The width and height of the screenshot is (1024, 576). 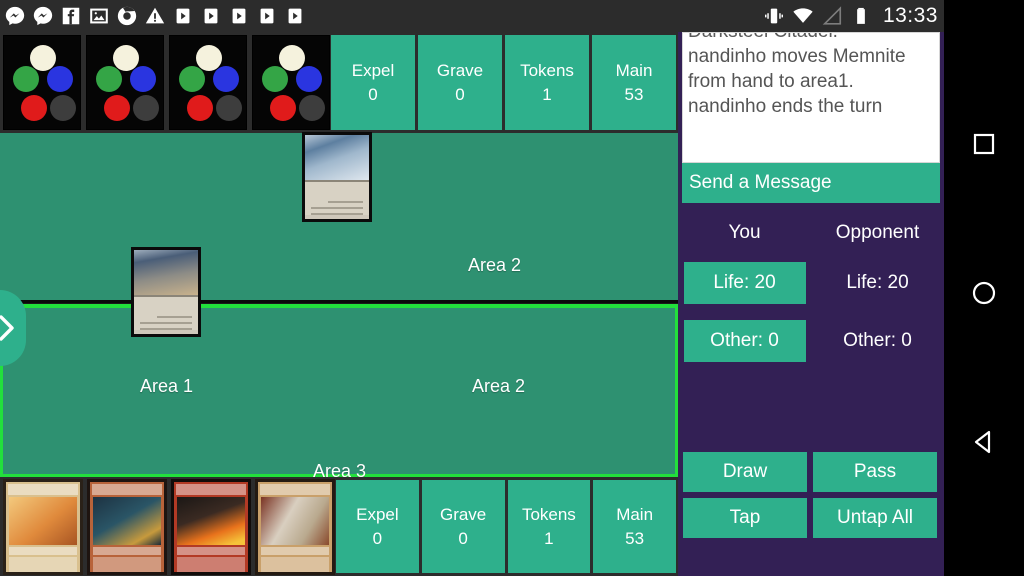 I want to click on home-button, so click(x=984, y=293).